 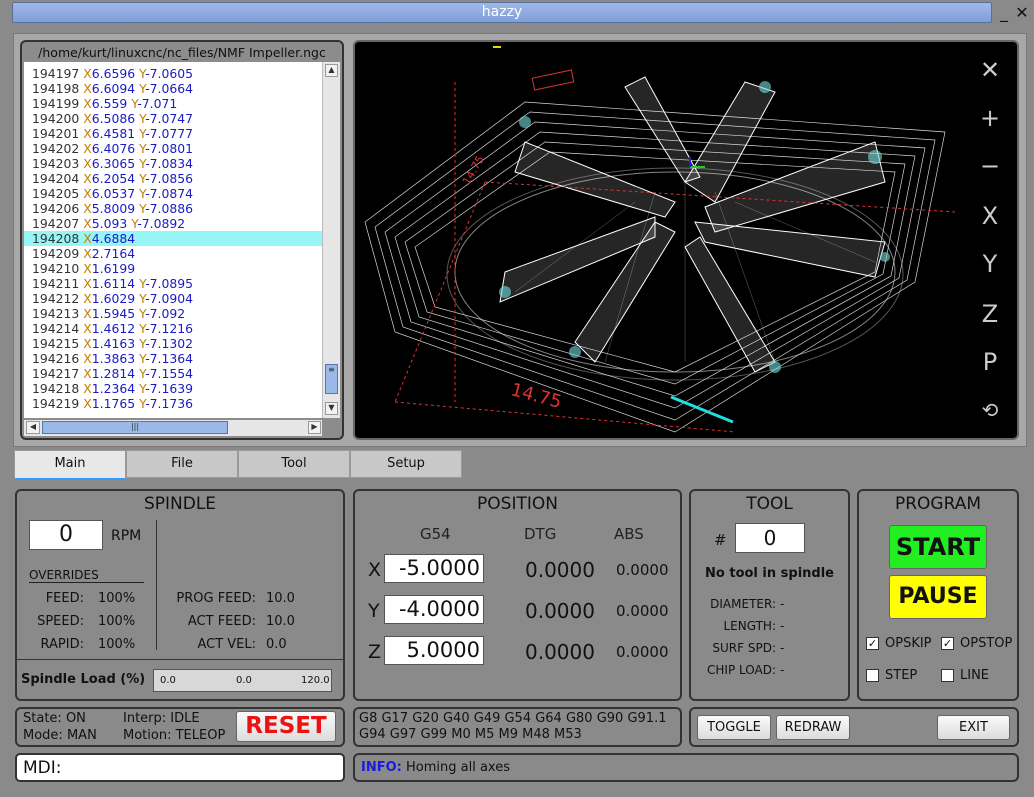 What do you see at coordinates (173, 118) in the screenshot?
I see `gcode-line: 194200 X6.5086 Y-7.0747` at bounding box center [173, 118].